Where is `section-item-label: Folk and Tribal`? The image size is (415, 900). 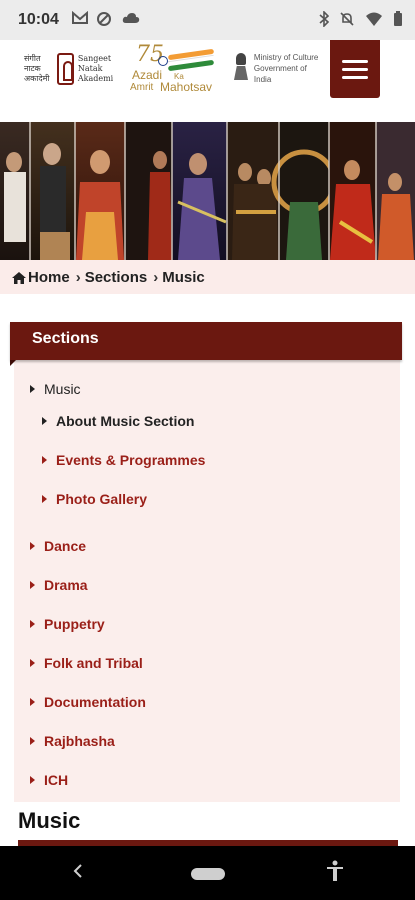 section-item-label: Folk and Tribal is located at coordinates (93, 663).